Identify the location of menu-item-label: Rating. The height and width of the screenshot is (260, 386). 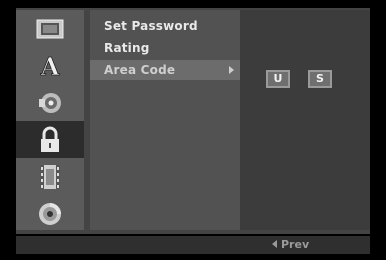
(127, 48).